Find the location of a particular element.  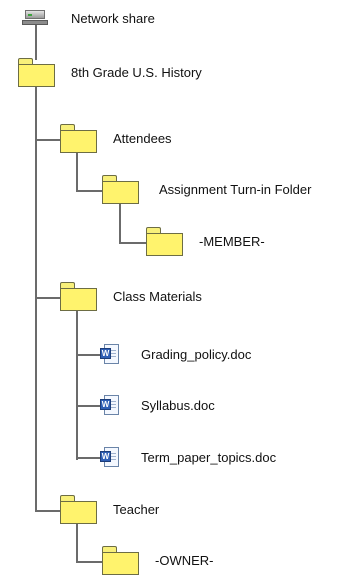

tree-node-8th-grade-history: 8th Grade U.S. History is located at coordinates (110, 72).